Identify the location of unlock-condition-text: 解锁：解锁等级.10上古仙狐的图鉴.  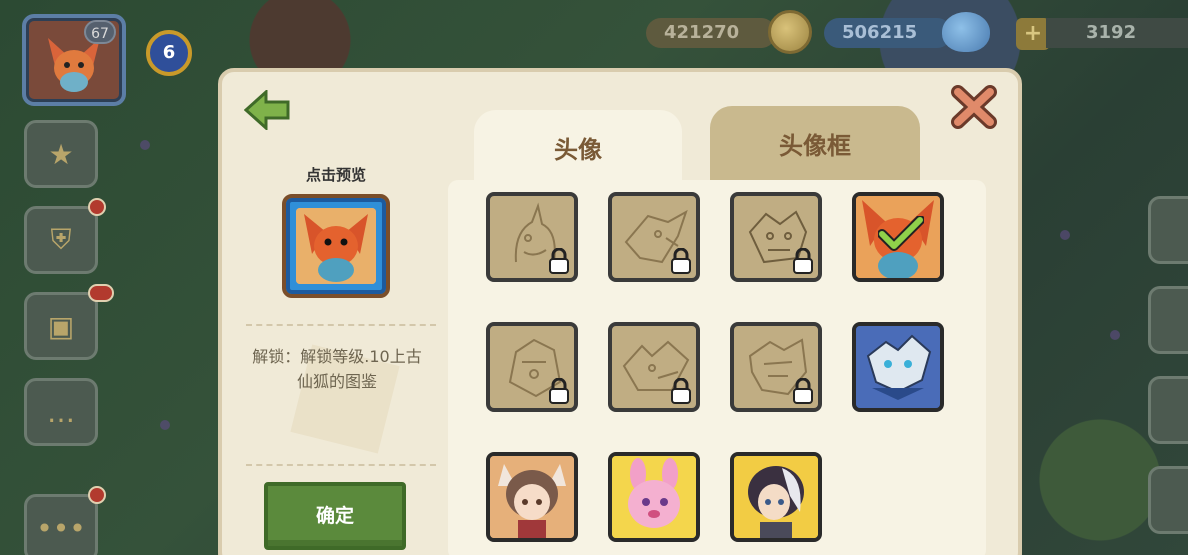
(337, 369).